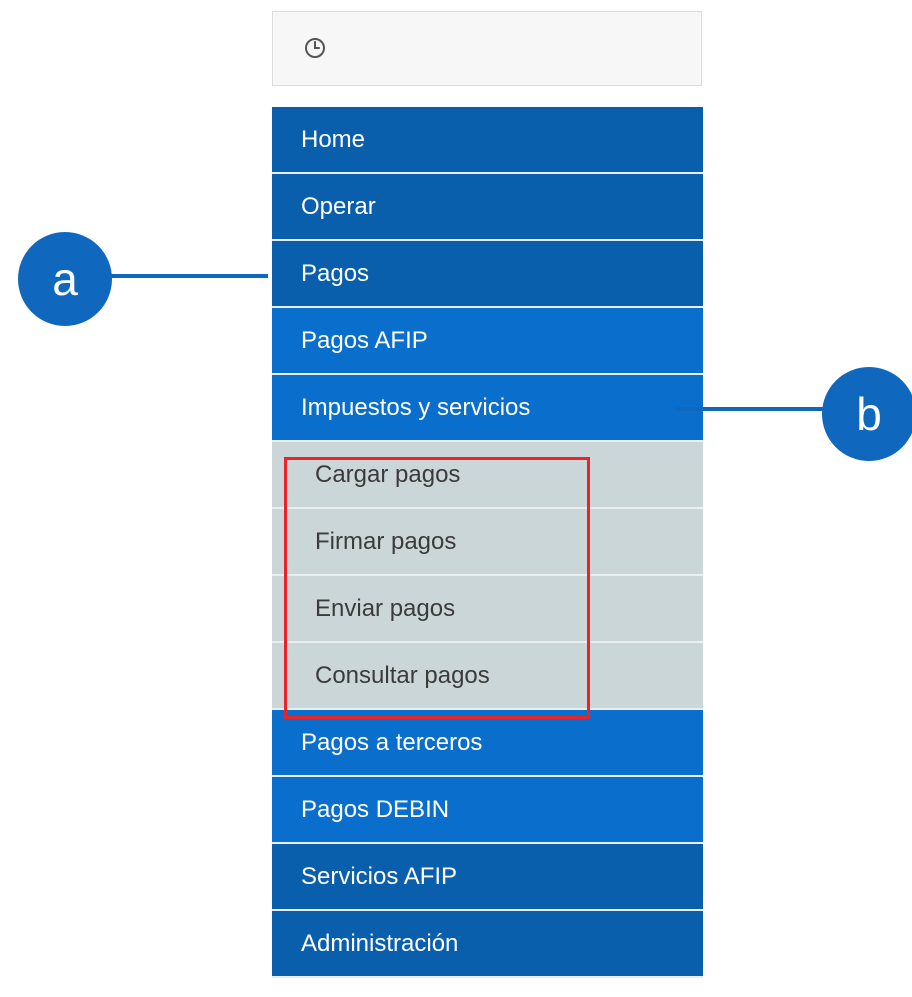 Image resolution: width=912 pixels, height=997 pixels. I want to click on menu-item-label: Administración, so click(380, 943).